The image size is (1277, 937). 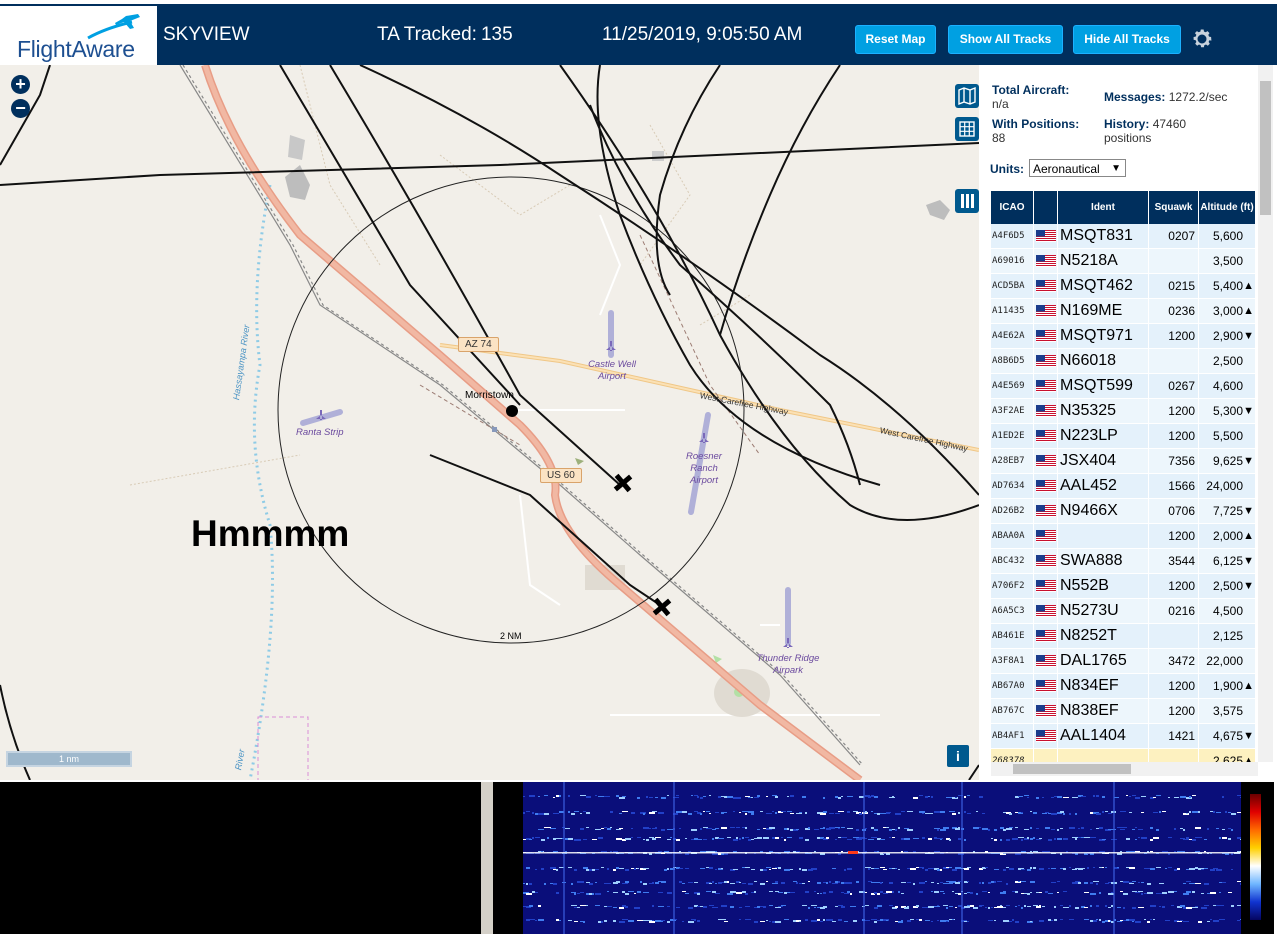 I want to click on column-toggle-button, so click(x=967, y=201).